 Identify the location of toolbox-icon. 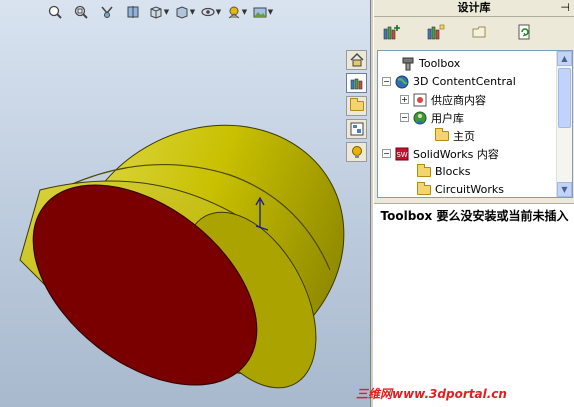
(408, 64).